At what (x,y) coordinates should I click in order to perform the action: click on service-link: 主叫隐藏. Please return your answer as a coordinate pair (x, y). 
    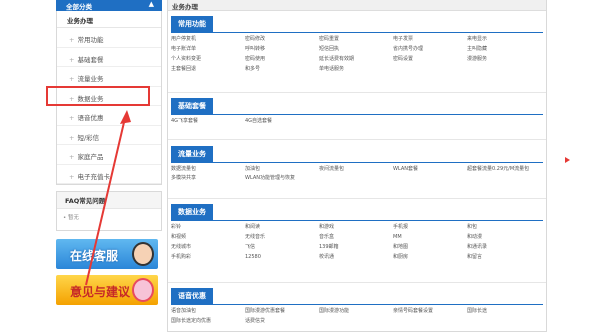
    Looking at the image, I should click on (504, 49).